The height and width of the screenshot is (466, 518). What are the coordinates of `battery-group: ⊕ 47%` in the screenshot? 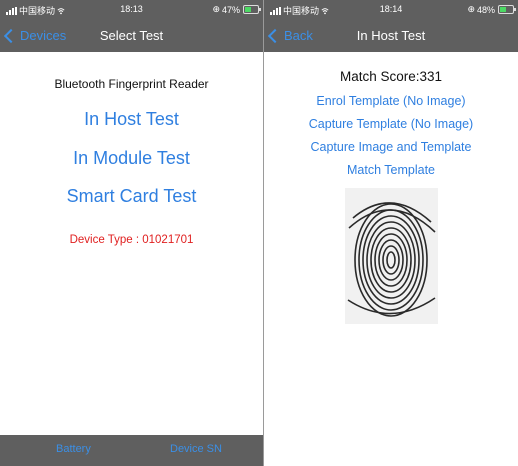 It's located at (236, 9).